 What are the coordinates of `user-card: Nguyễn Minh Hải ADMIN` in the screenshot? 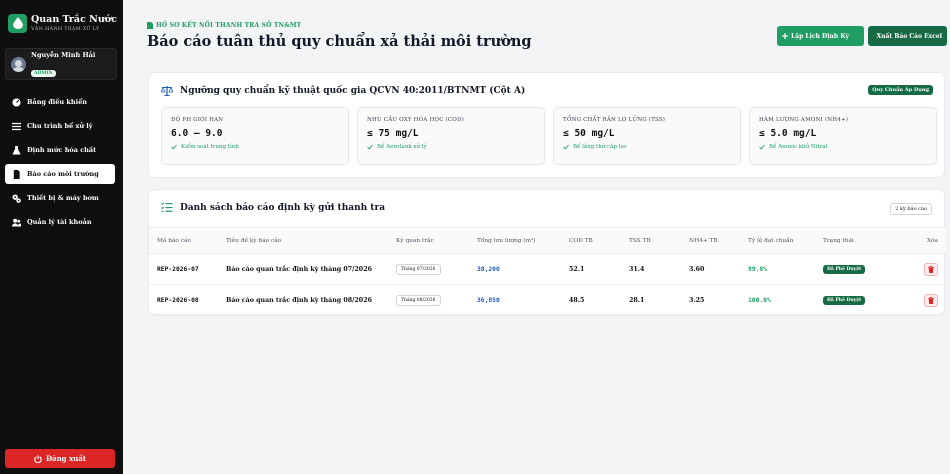 It's located at (61, 64).